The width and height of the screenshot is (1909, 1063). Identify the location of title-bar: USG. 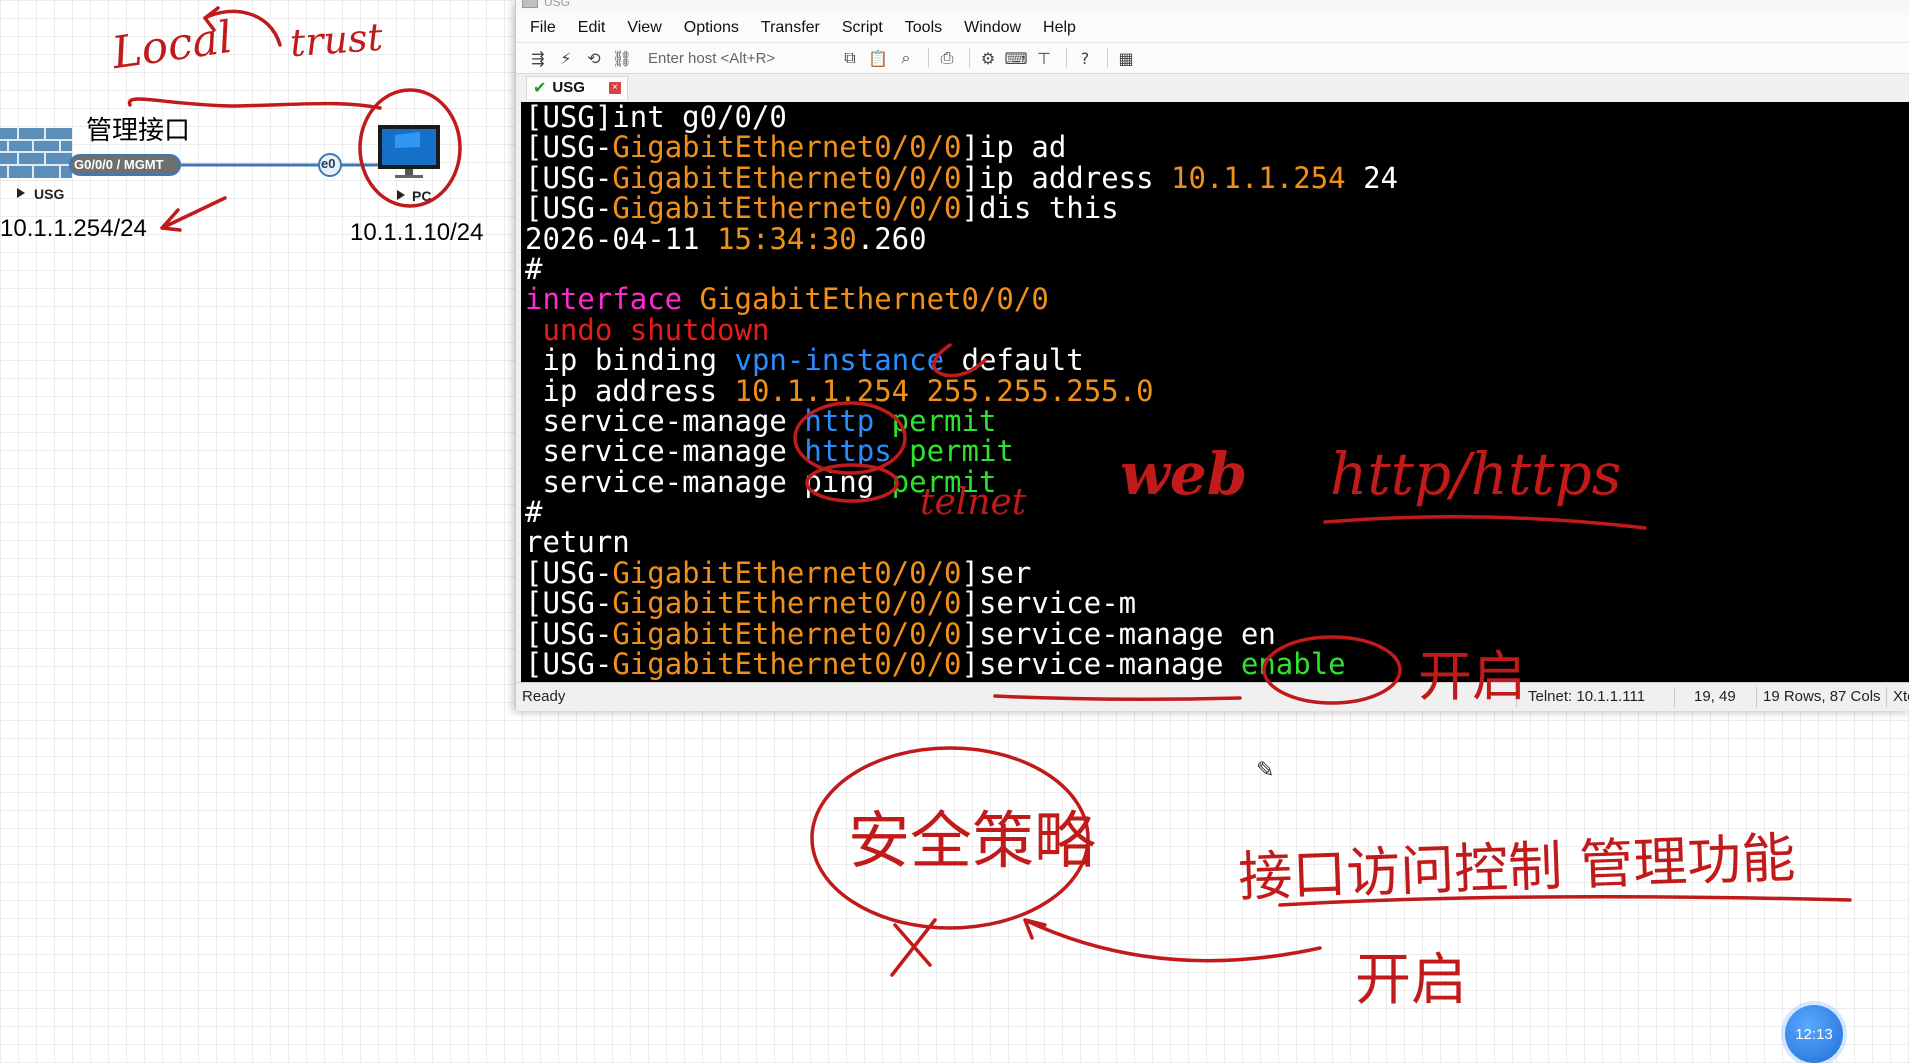
(1212, 7).